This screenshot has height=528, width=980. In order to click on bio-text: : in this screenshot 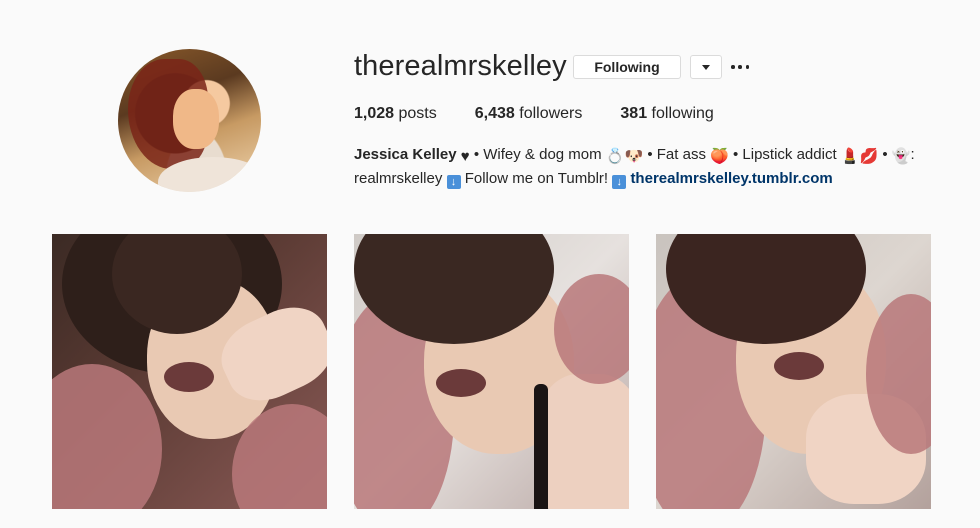, I will do `click(912, 154)`.